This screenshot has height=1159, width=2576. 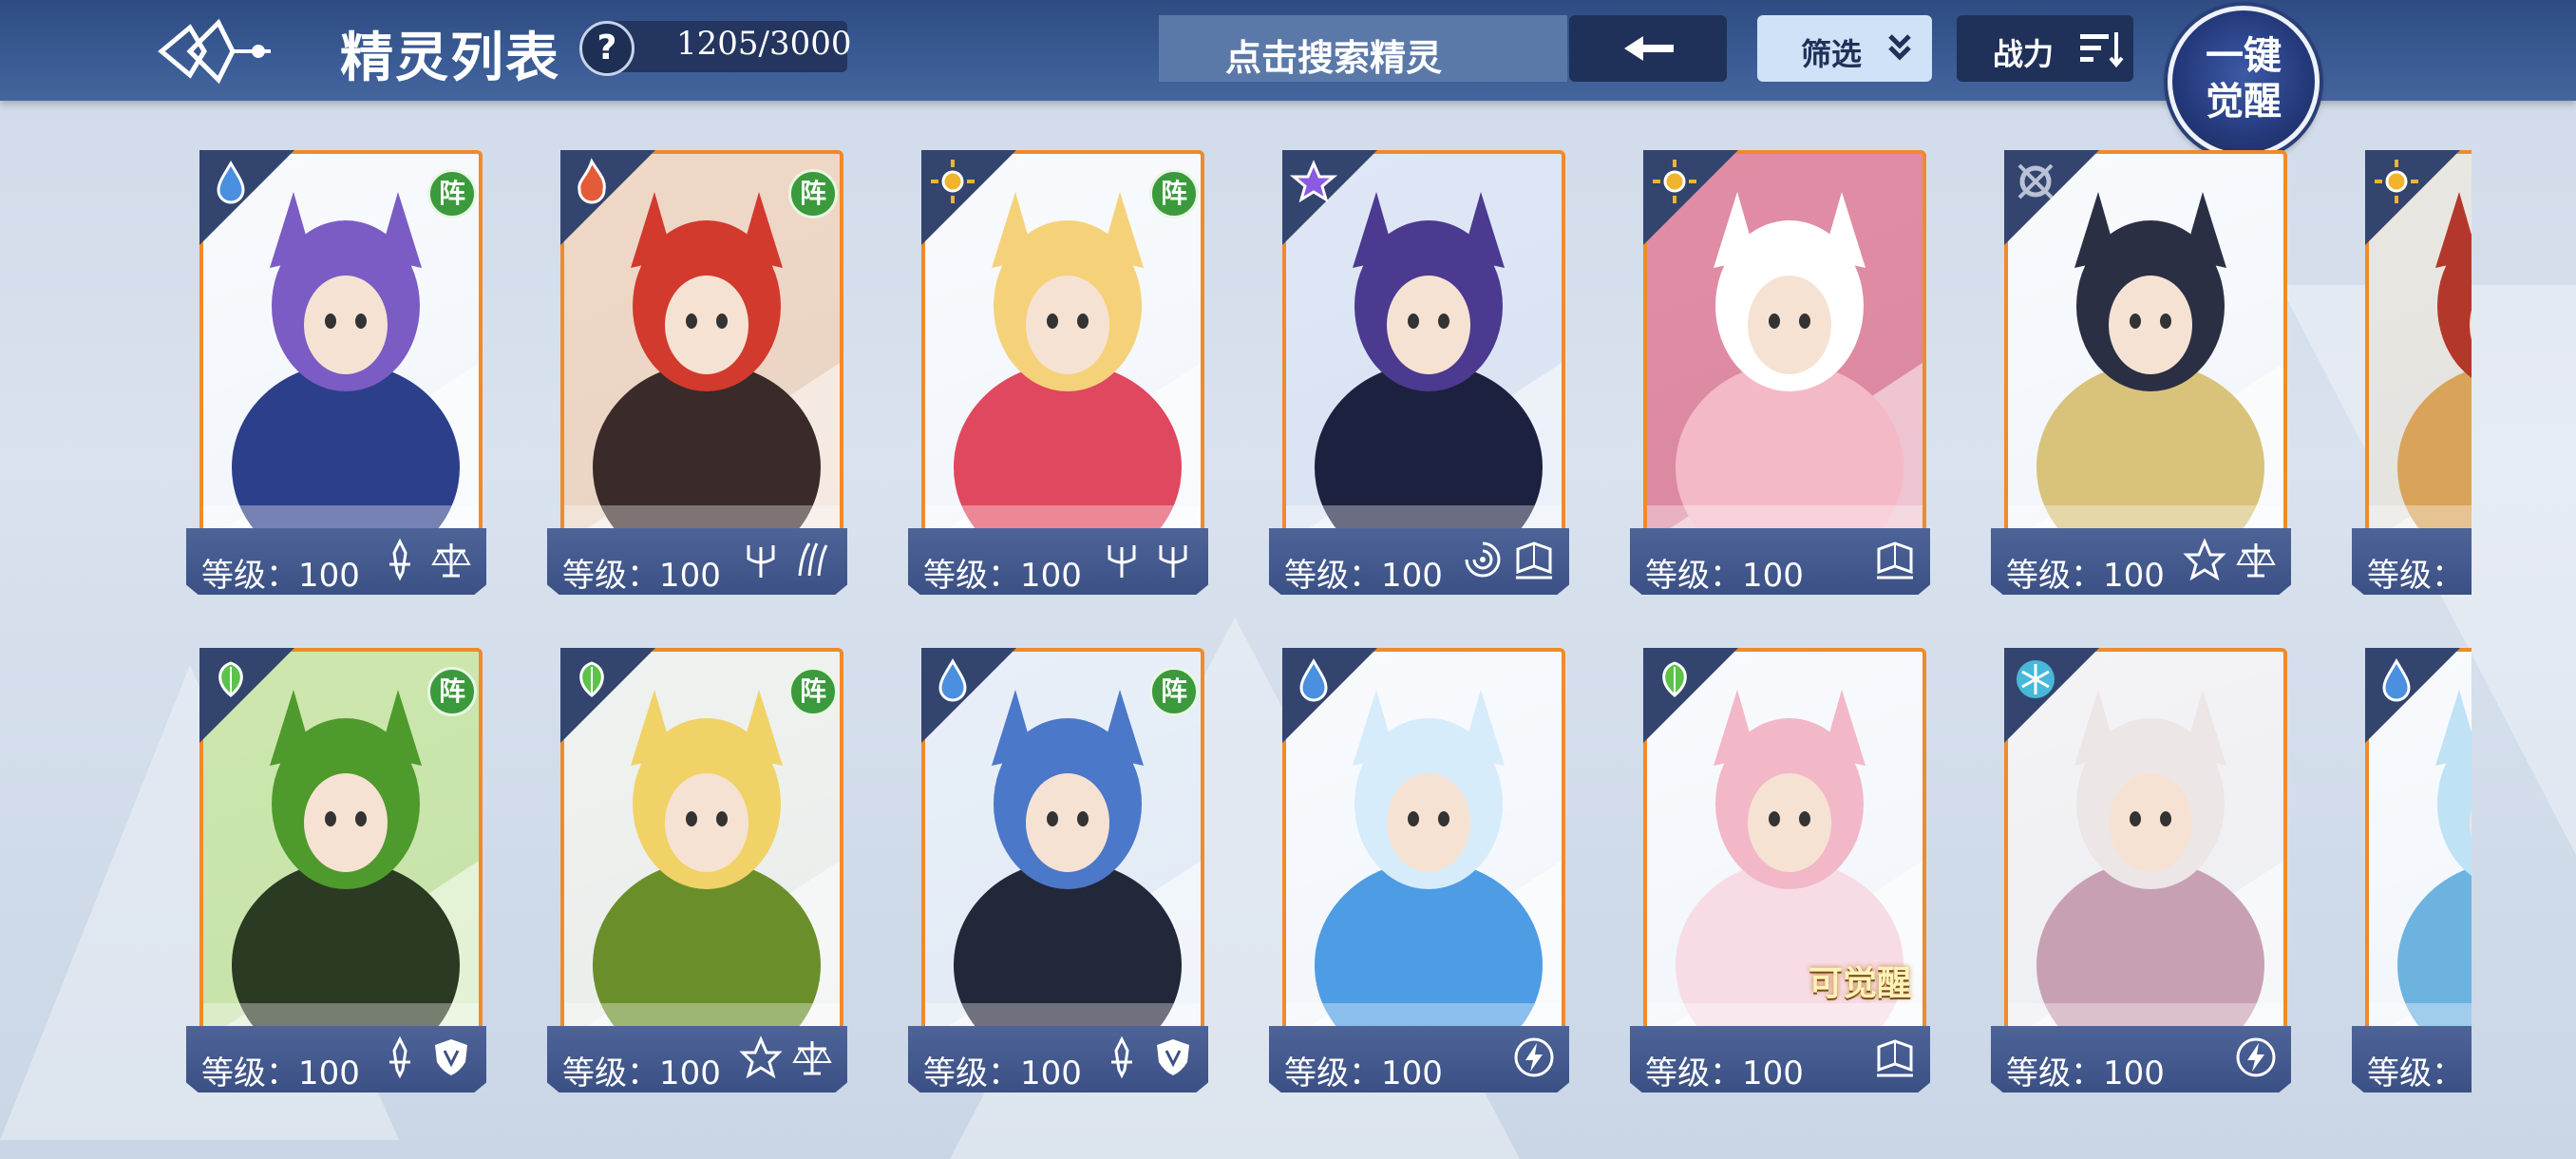 I want to click on dark-element-icon, so click(x=1313, y=181).